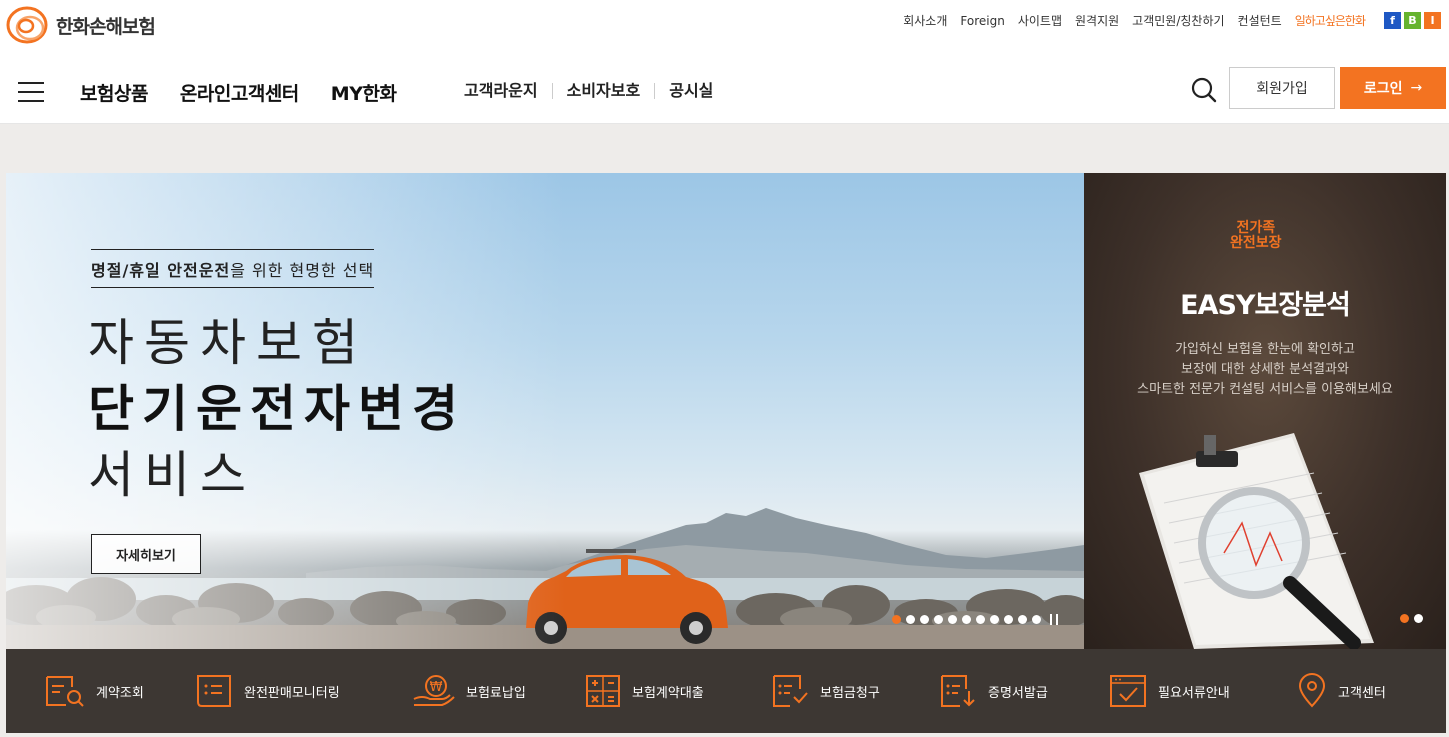  I want to click on secondary-menu: 고객라운지 소비자보호 공시실, so click(595, 91).